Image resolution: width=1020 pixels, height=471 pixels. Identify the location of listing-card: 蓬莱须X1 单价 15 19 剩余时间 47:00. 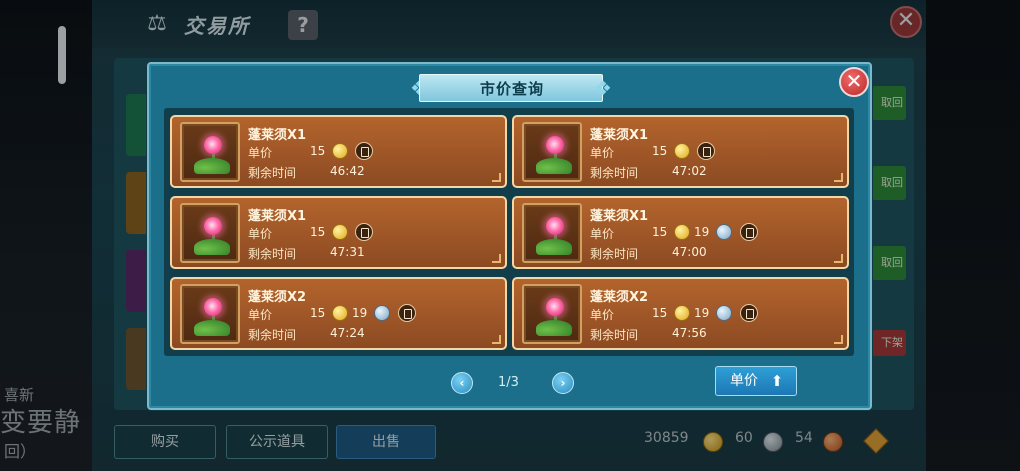
(680, 232).